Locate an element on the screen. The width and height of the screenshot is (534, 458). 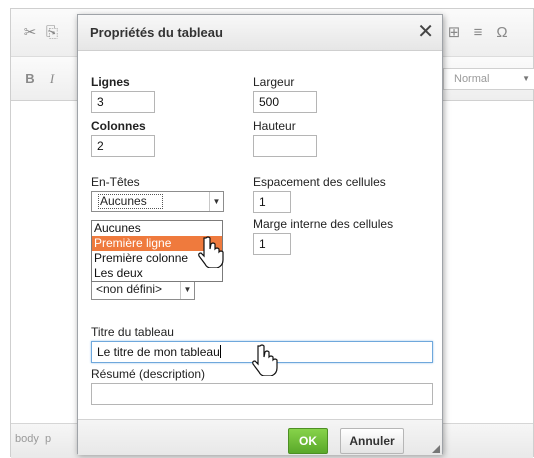
cell-padding-input: 1 is located at coordinates (272, 244).